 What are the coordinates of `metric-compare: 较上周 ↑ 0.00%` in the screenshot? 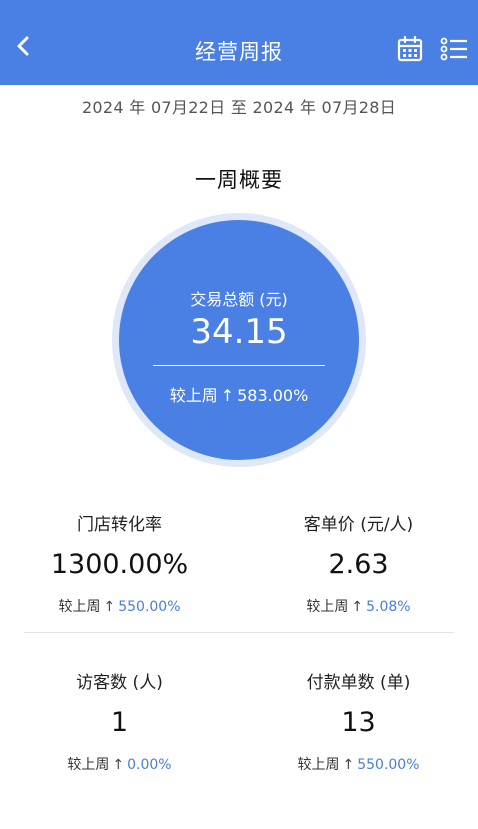 It's located at (119, 764).